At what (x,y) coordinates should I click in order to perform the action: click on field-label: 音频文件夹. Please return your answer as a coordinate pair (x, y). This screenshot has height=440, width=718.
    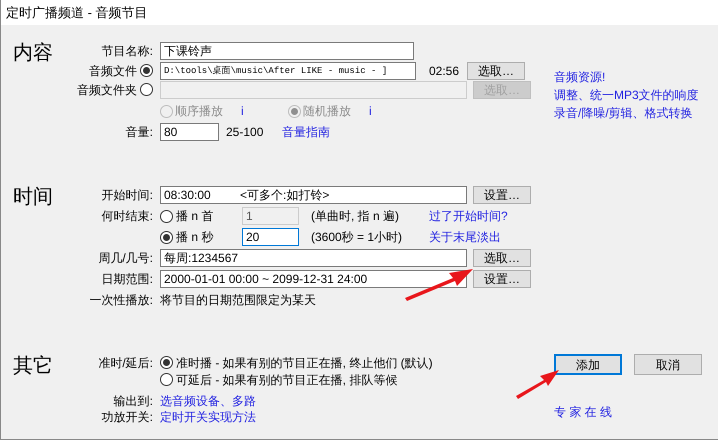
    Looking at the image, I should click on (107, 90).